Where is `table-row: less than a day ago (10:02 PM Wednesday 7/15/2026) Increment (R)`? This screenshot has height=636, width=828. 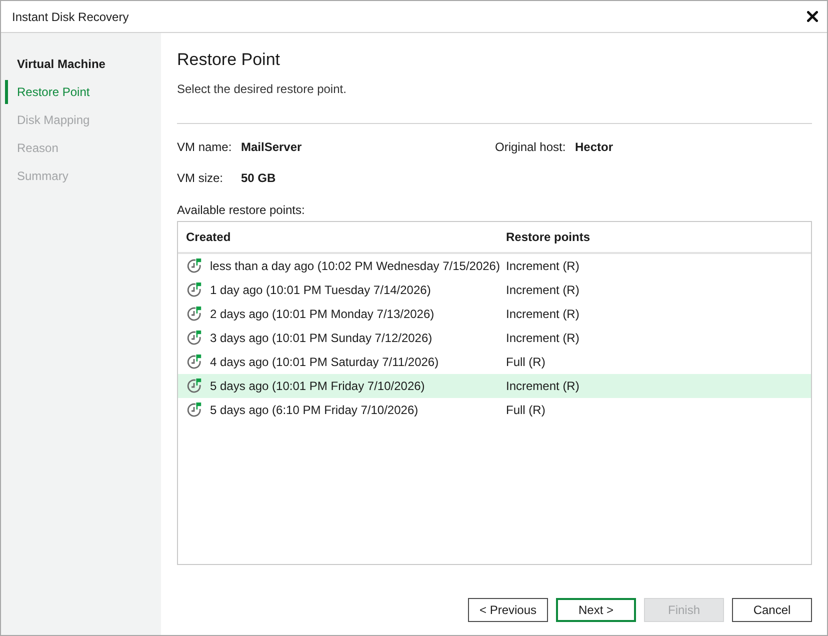
table-row: less than a day ago (10:02 PM Wednesday 7/15/2026) Increment (R) is located at coordinates (494, 266).